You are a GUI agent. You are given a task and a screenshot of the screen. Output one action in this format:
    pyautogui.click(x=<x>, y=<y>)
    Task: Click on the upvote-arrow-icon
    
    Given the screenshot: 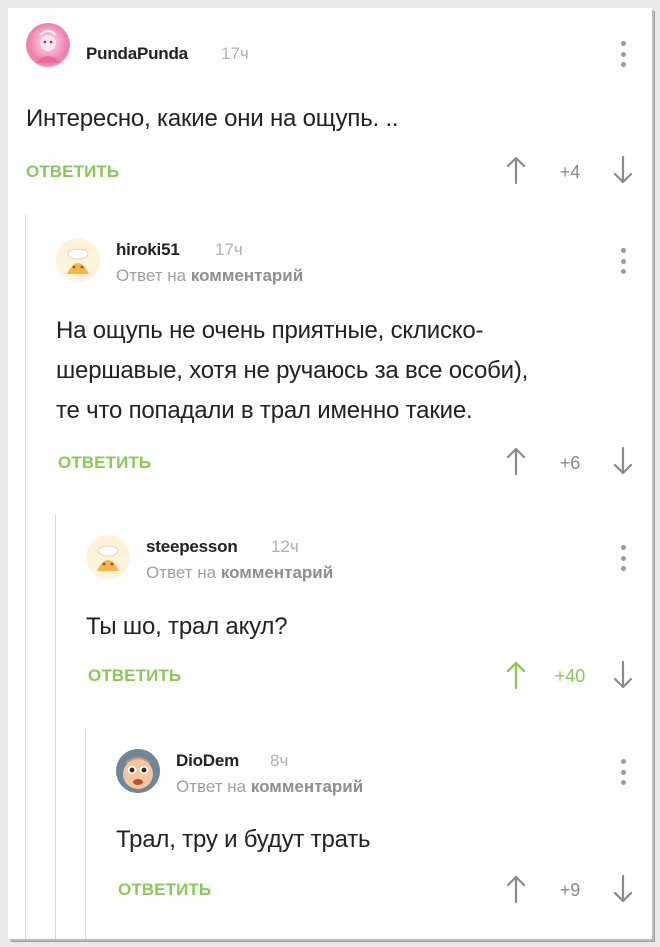 What is the action you would take?
    pyautogui.click(x=516, y=889)
    